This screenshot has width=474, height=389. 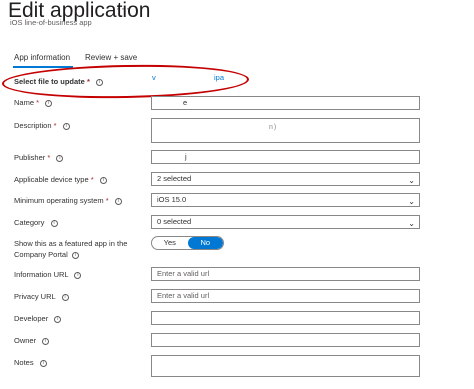 I want to click on category-dropdown: 0 selected ⌄, so click(x=285, y=222).